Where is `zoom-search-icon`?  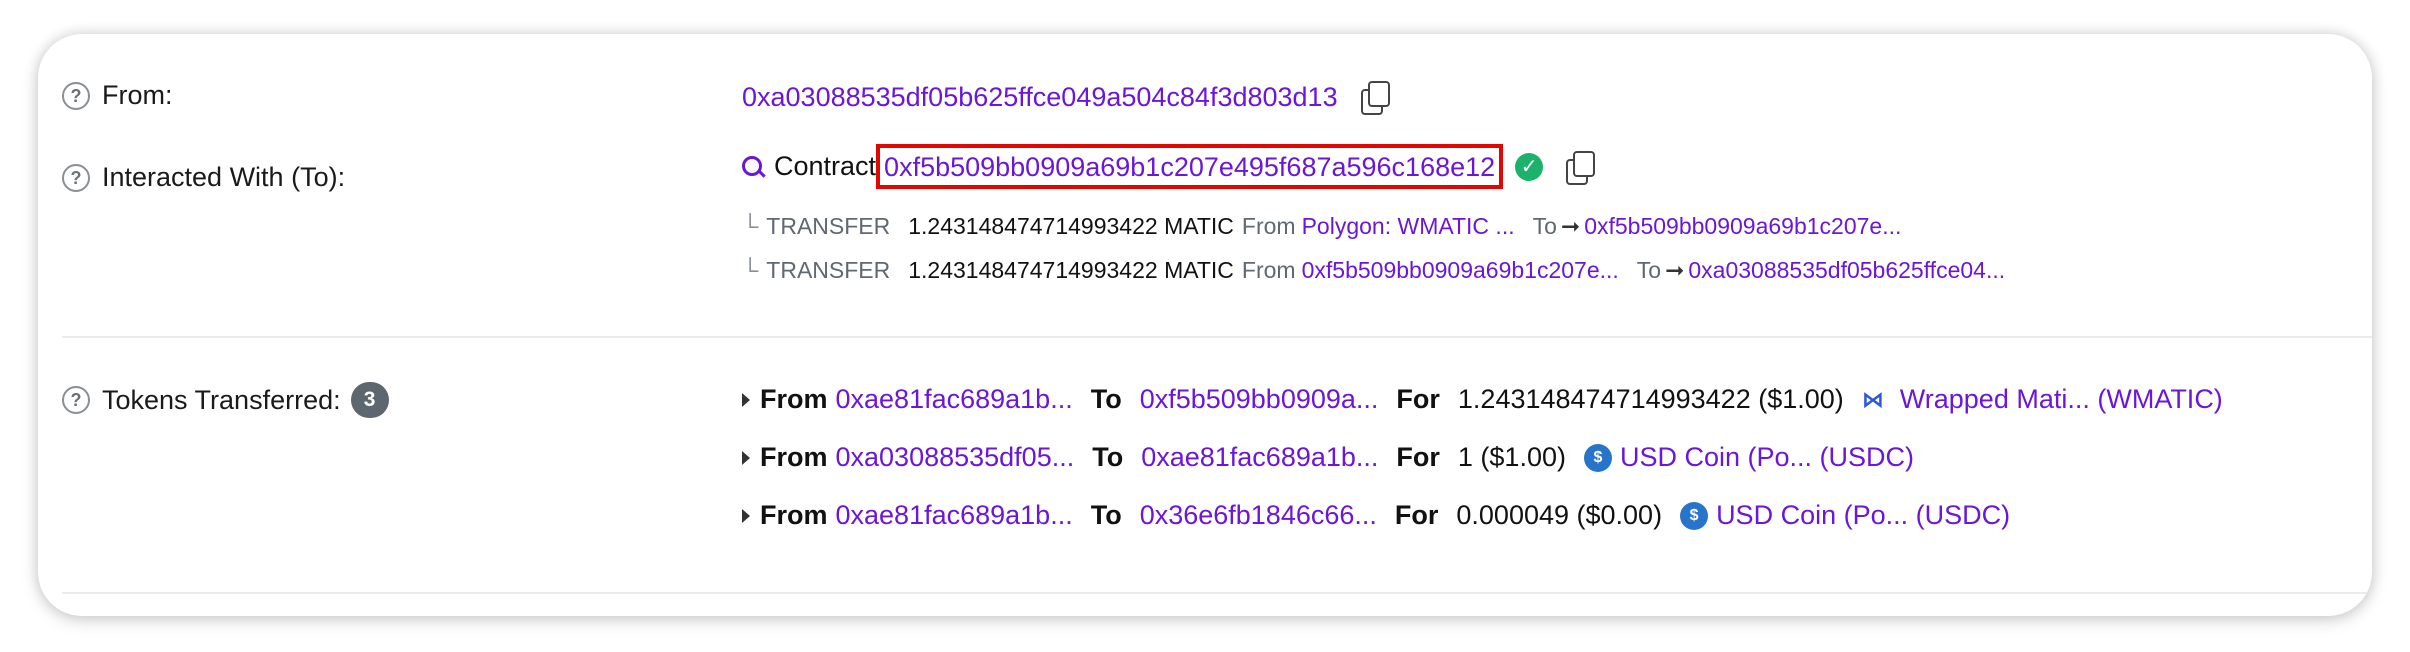
zoom-search-icon is located at coordinates (753, 166).